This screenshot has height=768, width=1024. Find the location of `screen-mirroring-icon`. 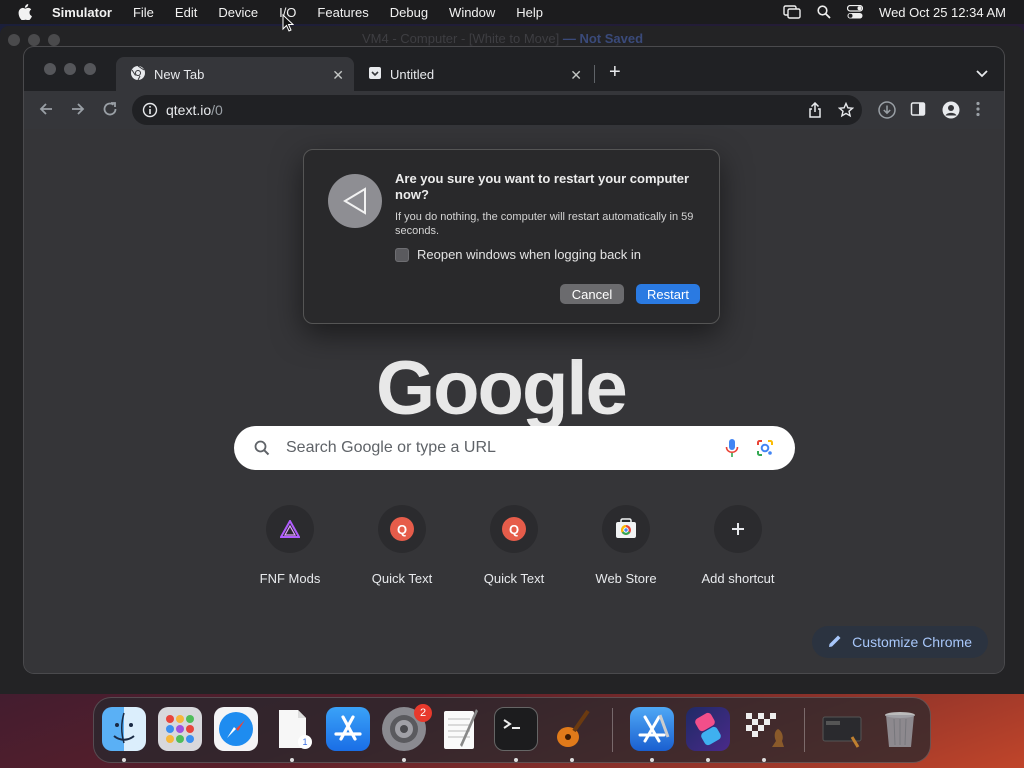

screen-mirroring-icon is located at coordinates (792, 12).